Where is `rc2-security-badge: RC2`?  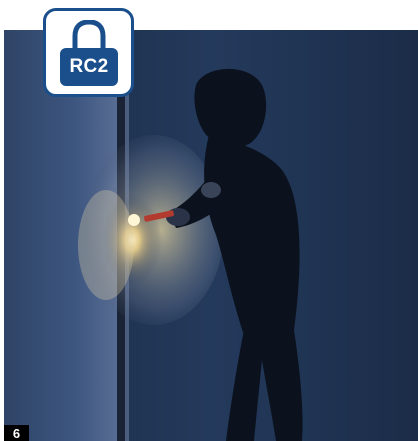
rc2-security-badge: RC2 is located at coordinates (88, 52).